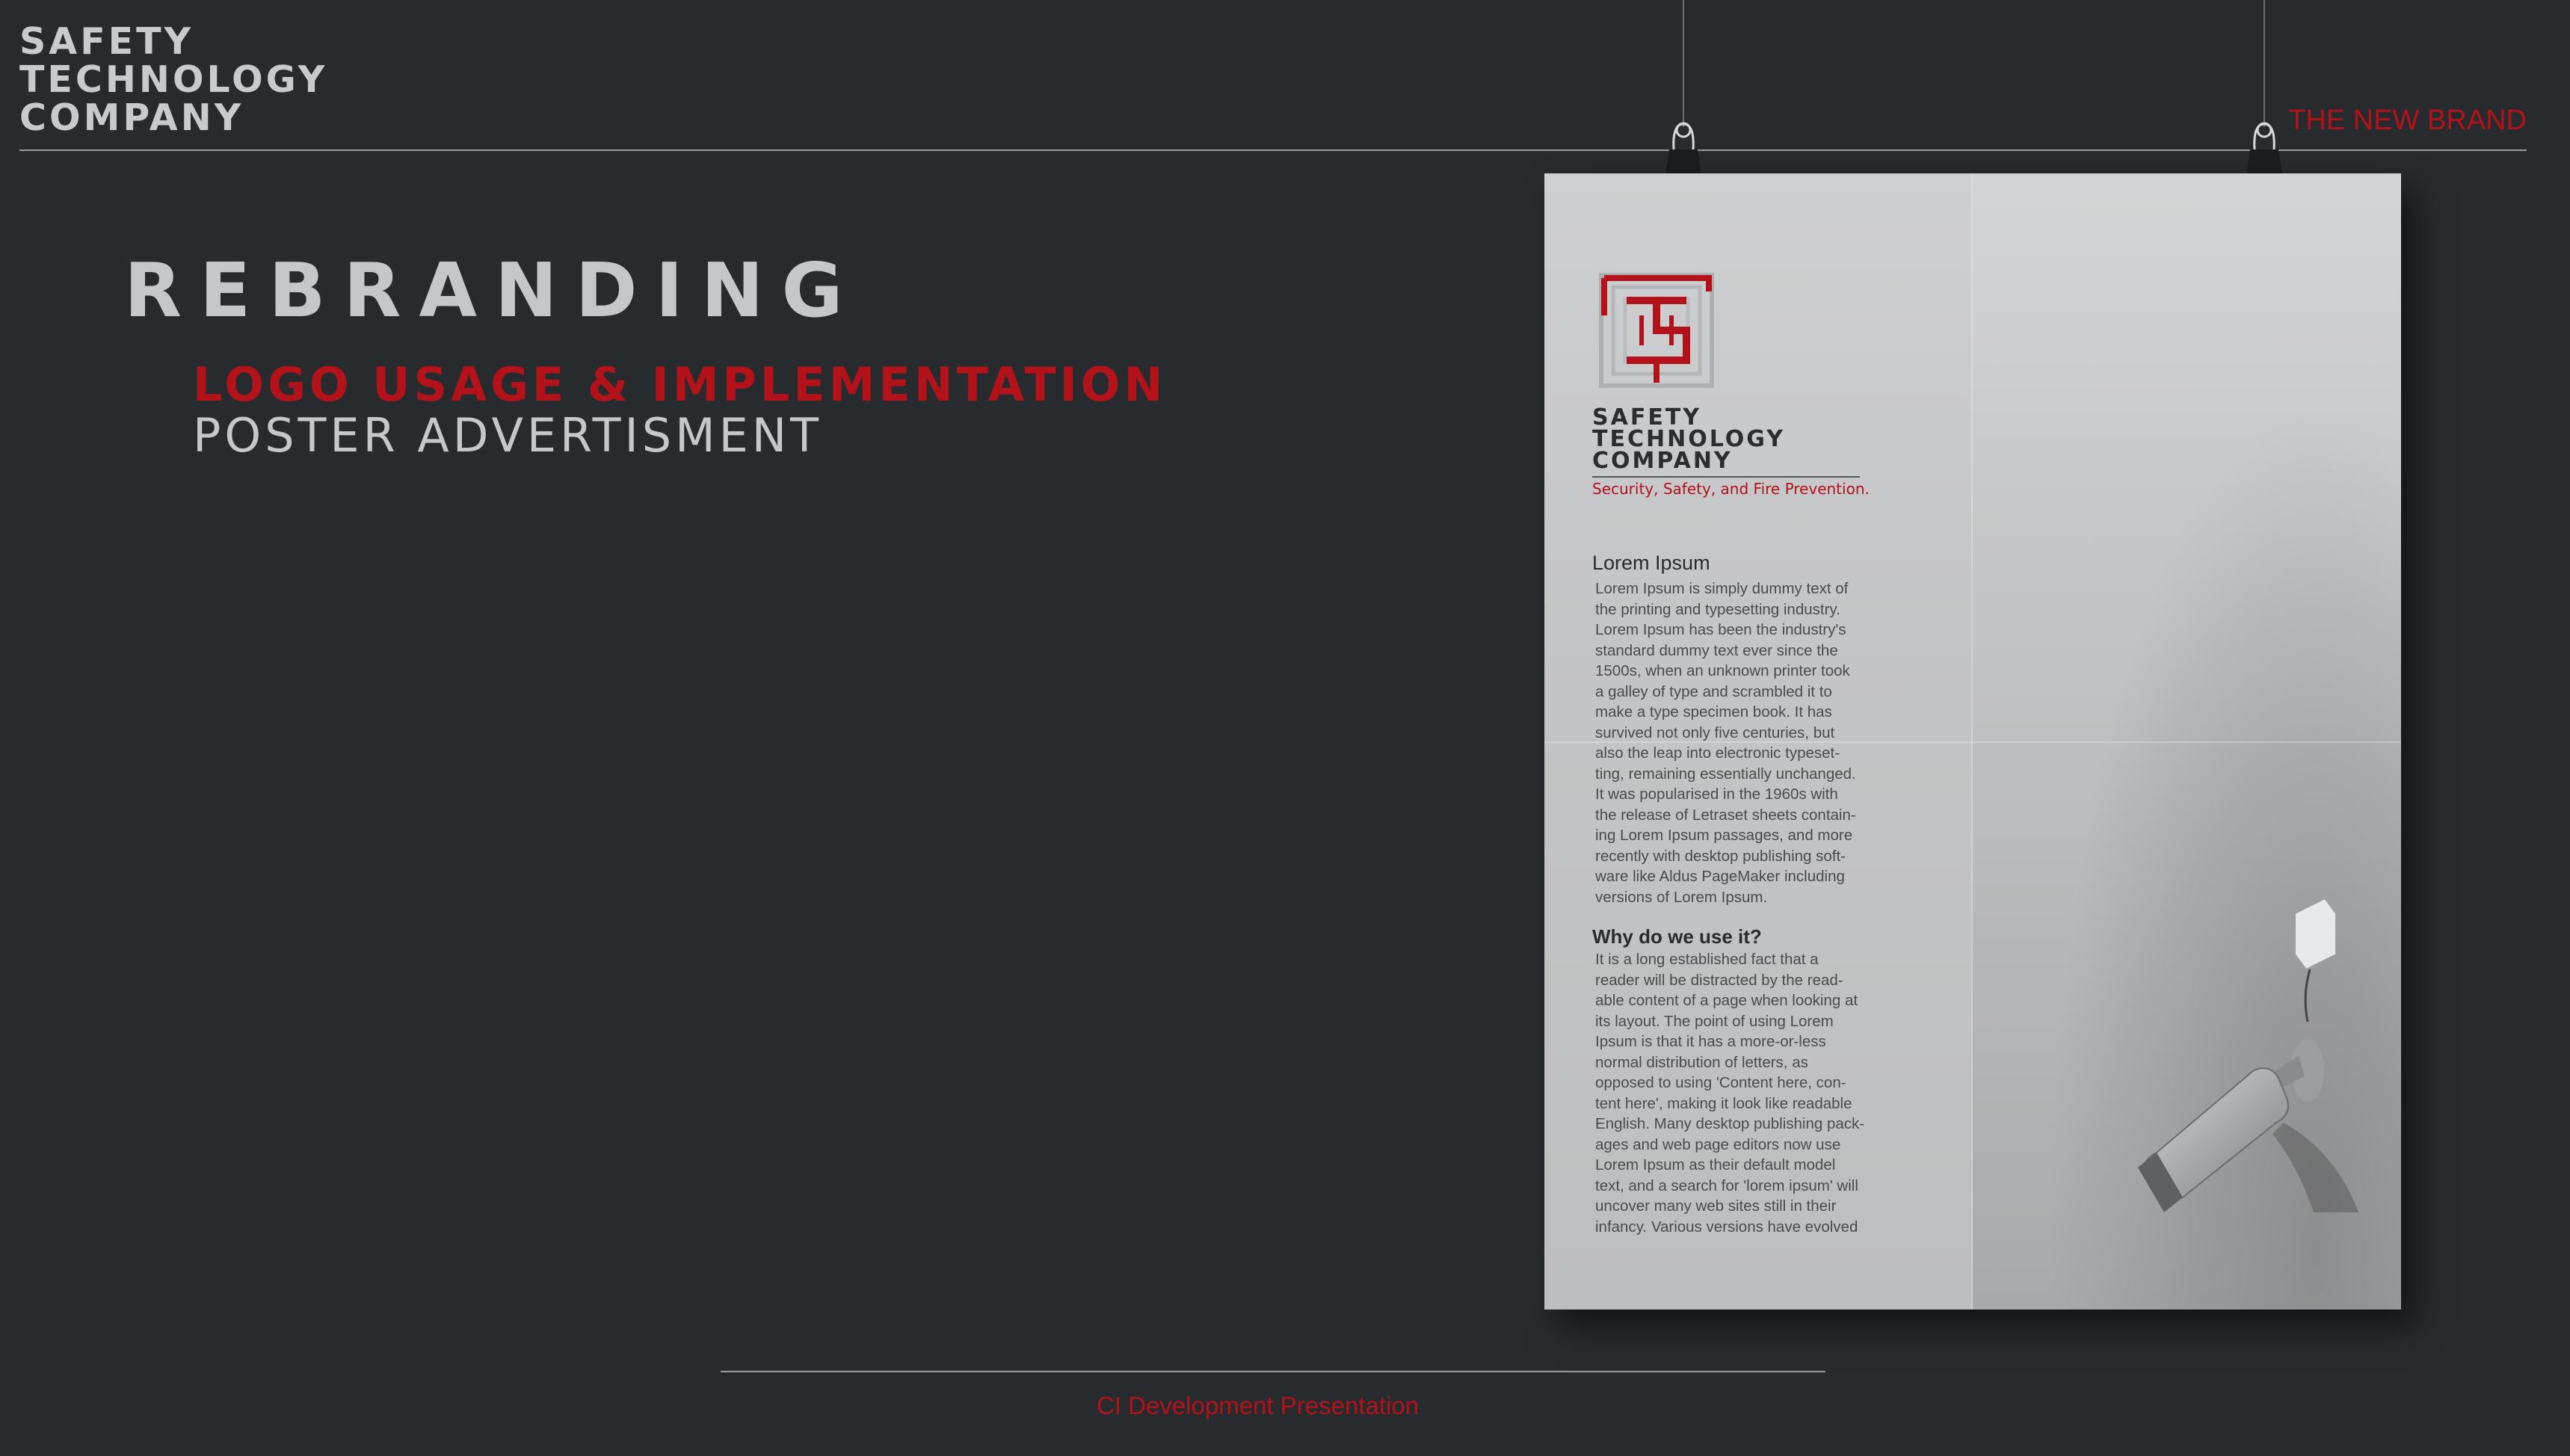 This screenshot has width=2570, height=1456. What do you see at coordinates (1719, 980) in the screenshot?
I see `body-line: reader will be distracted by the read-` at bounding box center [1719, 980].